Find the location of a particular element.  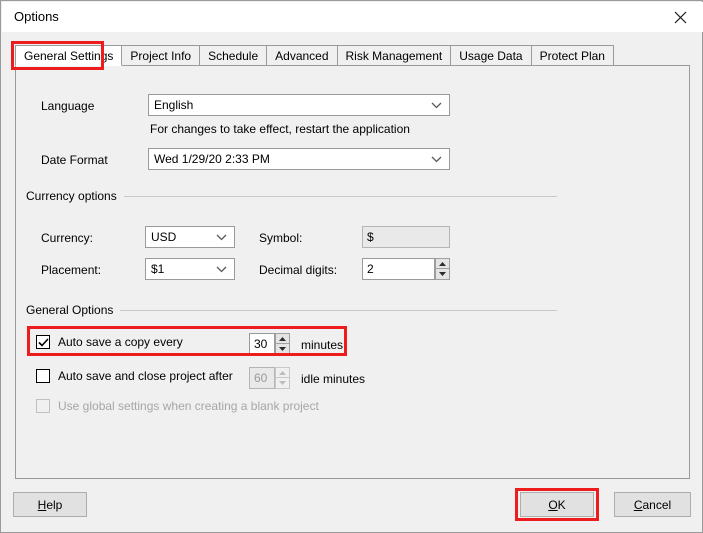

checkbox-checked-icon is located at coordinates (43, 342).